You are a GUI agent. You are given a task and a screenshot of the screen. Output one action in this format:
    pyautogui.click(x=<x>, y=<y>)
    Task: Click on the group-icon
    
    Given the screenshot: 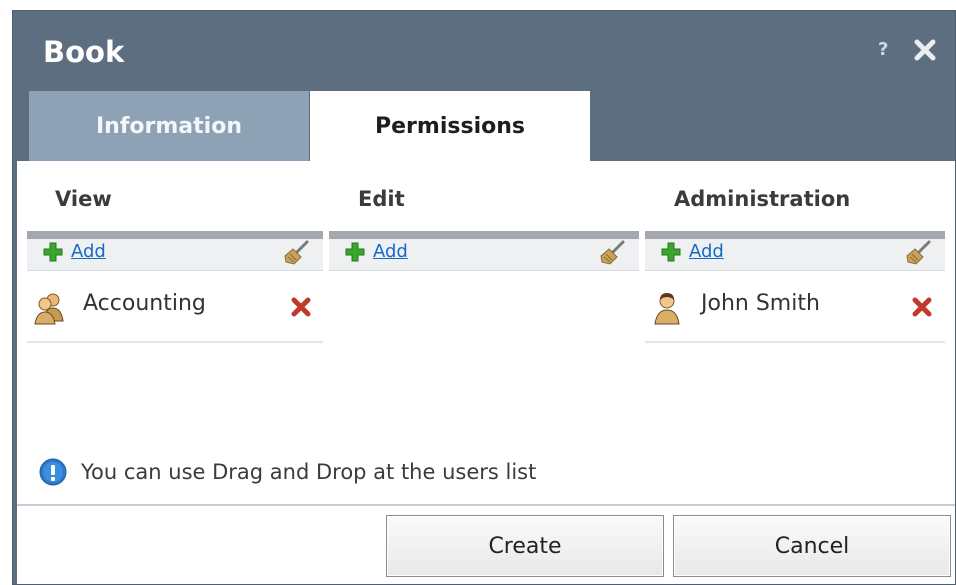 What is the action you would take?
    pyautogui.click(x=49, y=309)
    